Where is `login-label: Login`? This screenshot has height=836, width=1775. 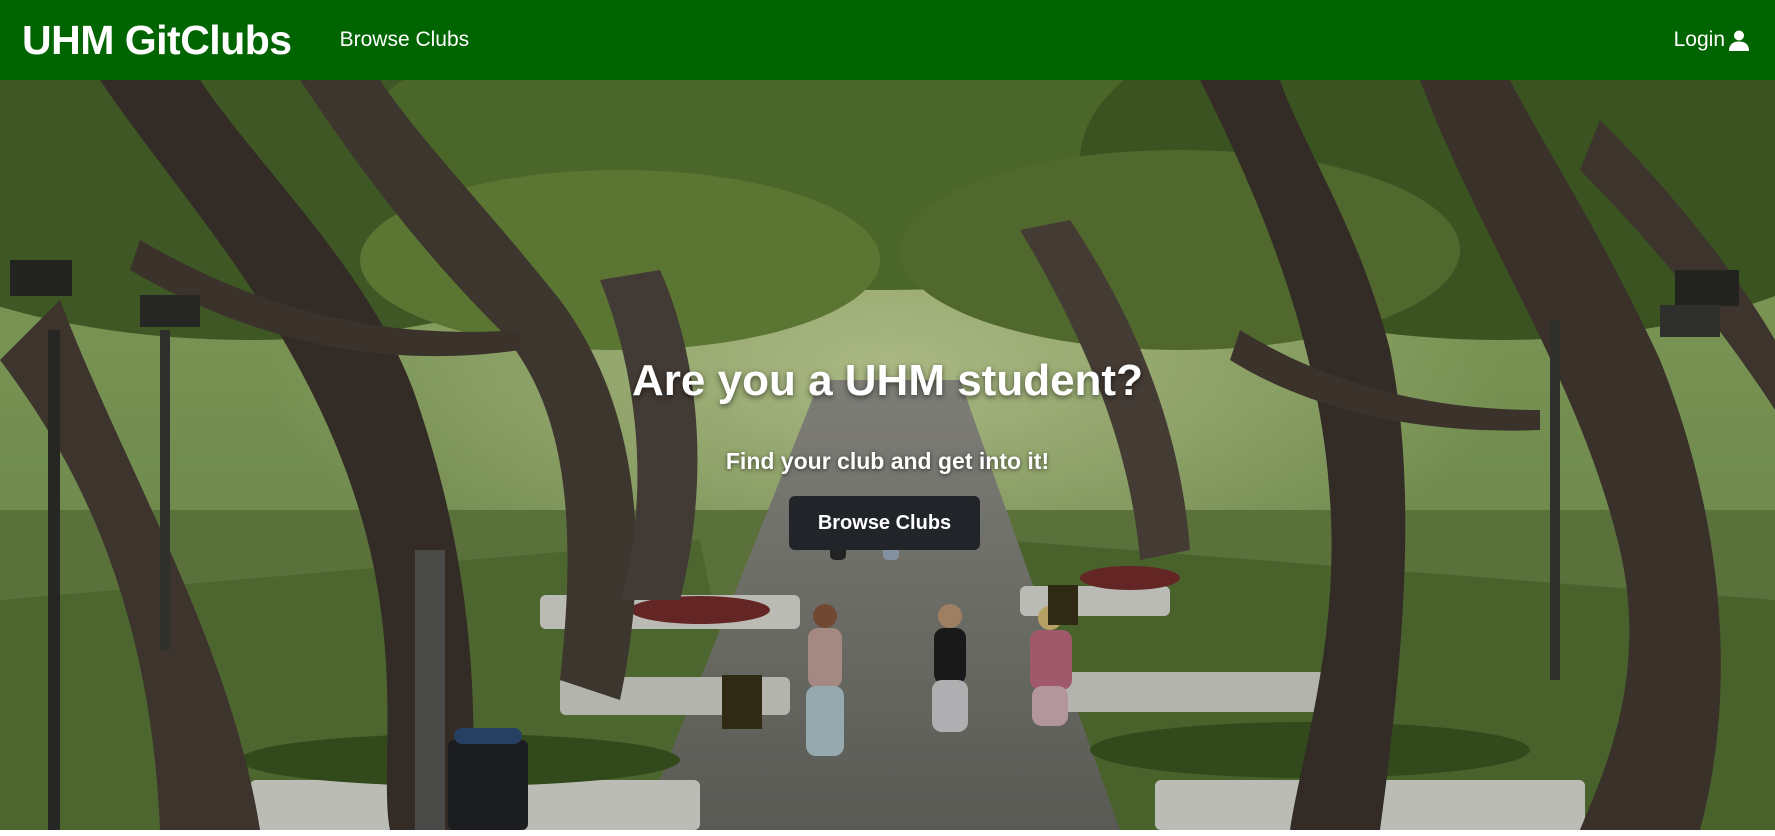 login-label: Login is located at coordinates (1699, 39).